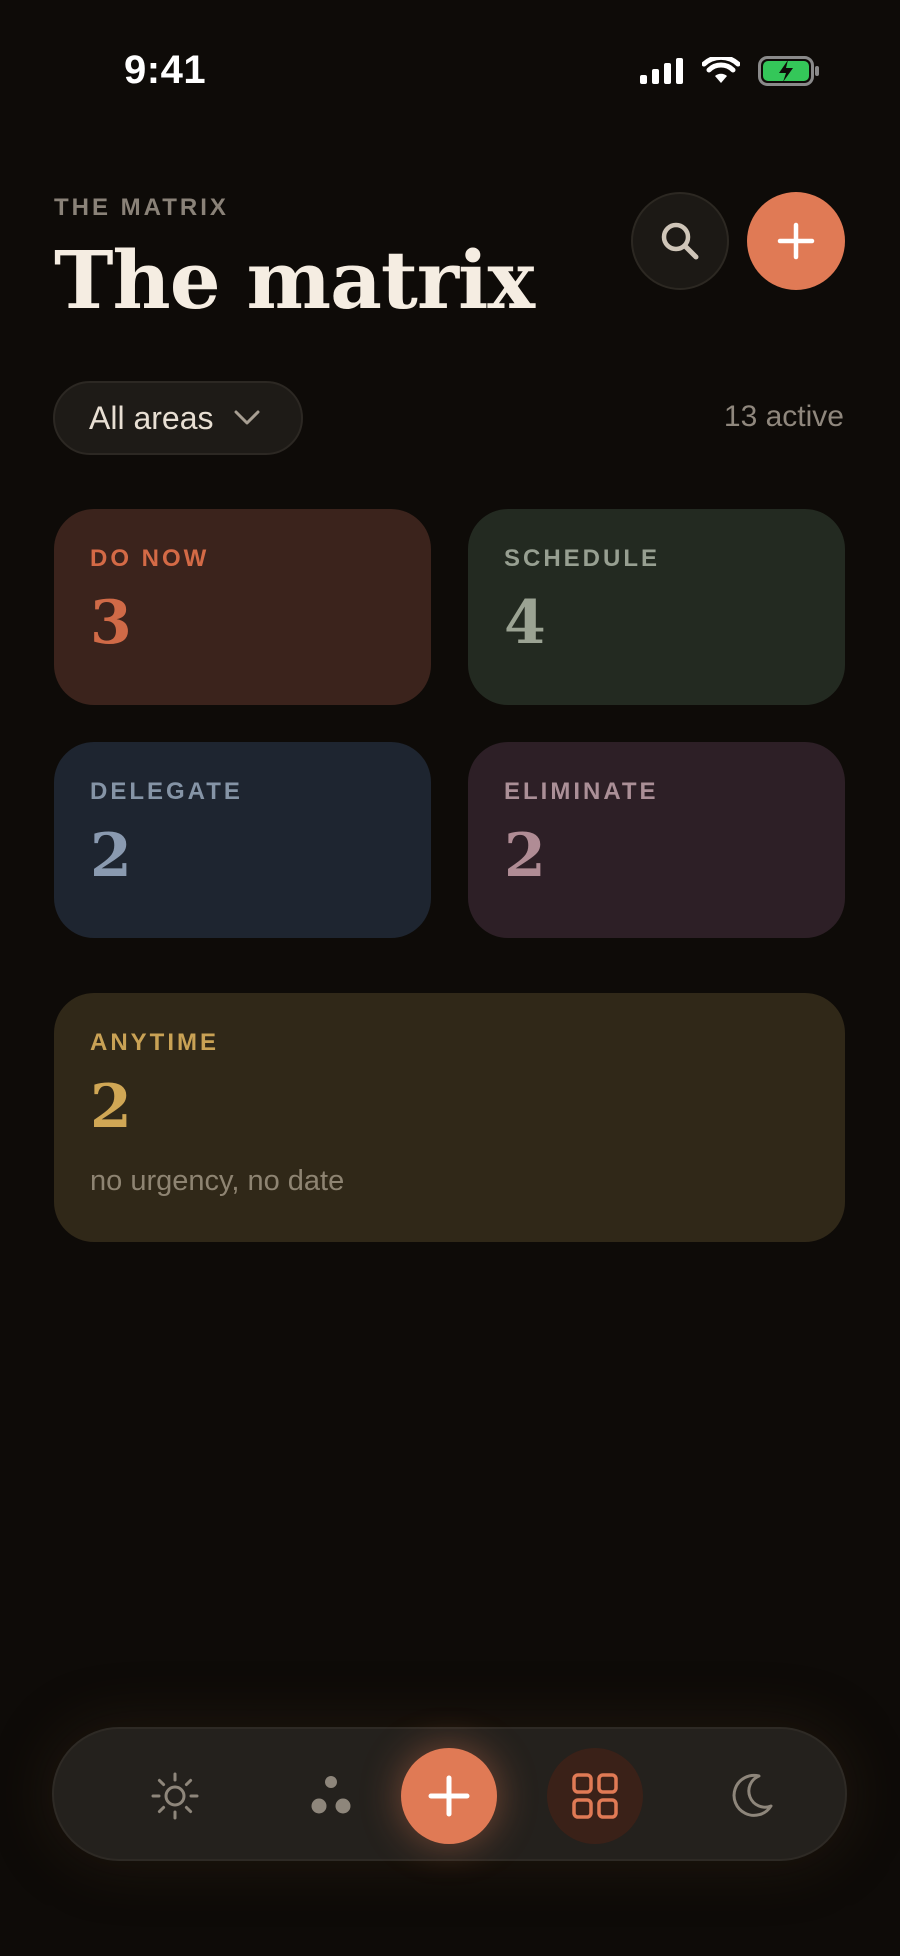 This screenshot has height=1956, width=900. What do you see at coordinates (449, 1117) in the screenshot?
I see `anytime-card: ANYTIME 2 no urgency, no date` at bounding box center [449, 1117].